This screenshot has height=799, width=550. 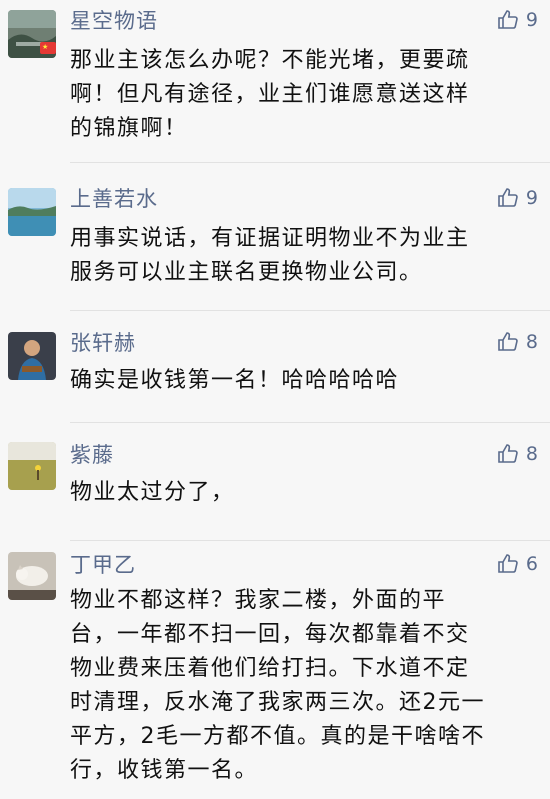 I want to click on comment-line: 物业太过分了，, so click(x=152, y=492).